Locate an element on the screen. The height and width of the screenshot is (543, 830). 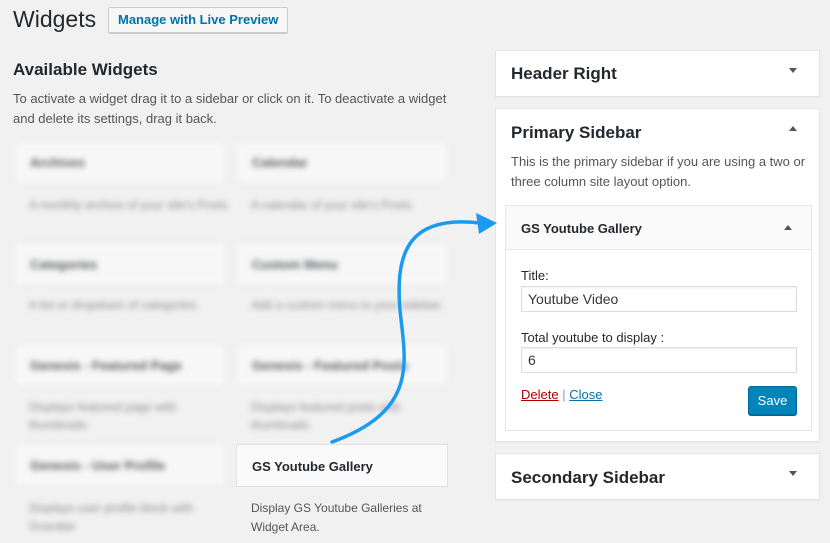
widget-custom-menu: Custom Menu is located at coordinates (342, 264).